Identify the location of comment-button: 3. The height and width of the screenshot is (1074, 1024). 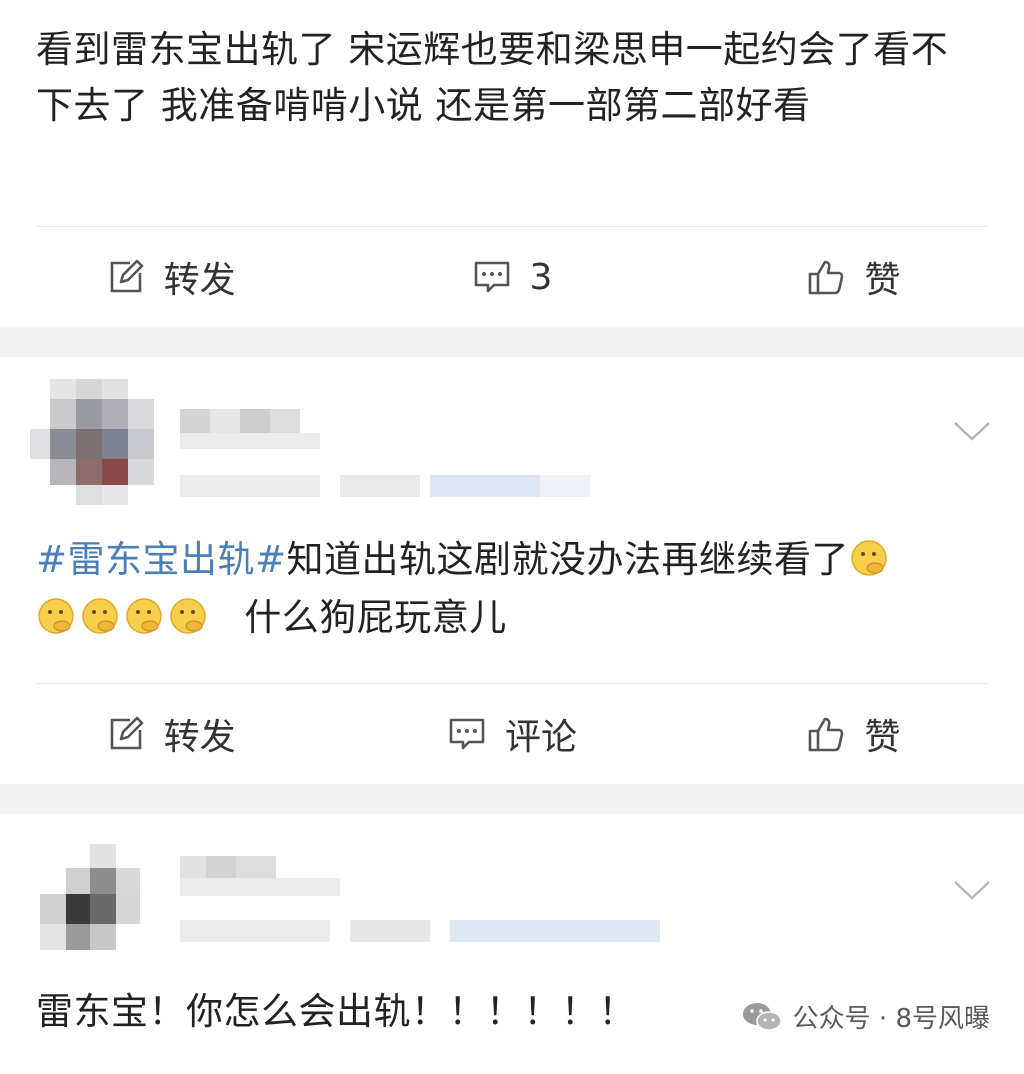
(511, 277).